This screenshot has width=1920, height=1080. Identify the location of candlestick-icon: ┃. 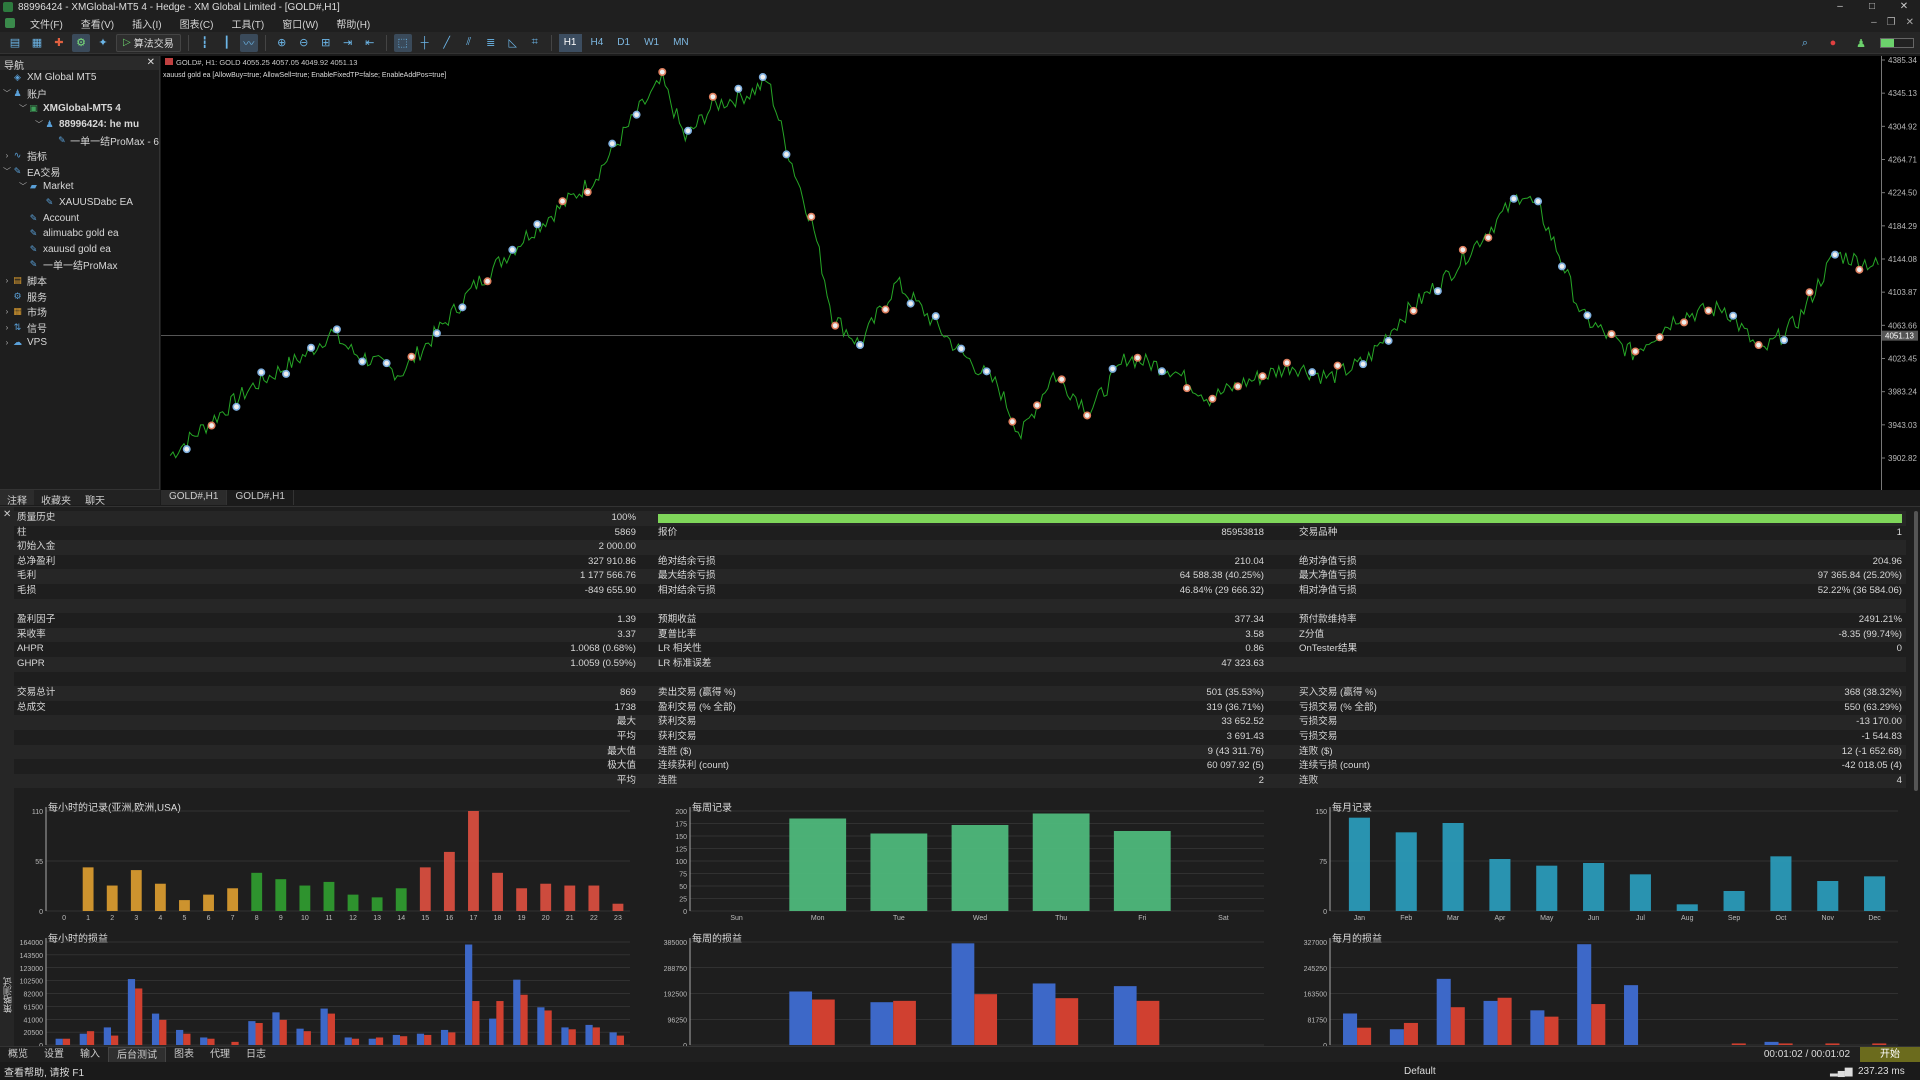
(227, 43).